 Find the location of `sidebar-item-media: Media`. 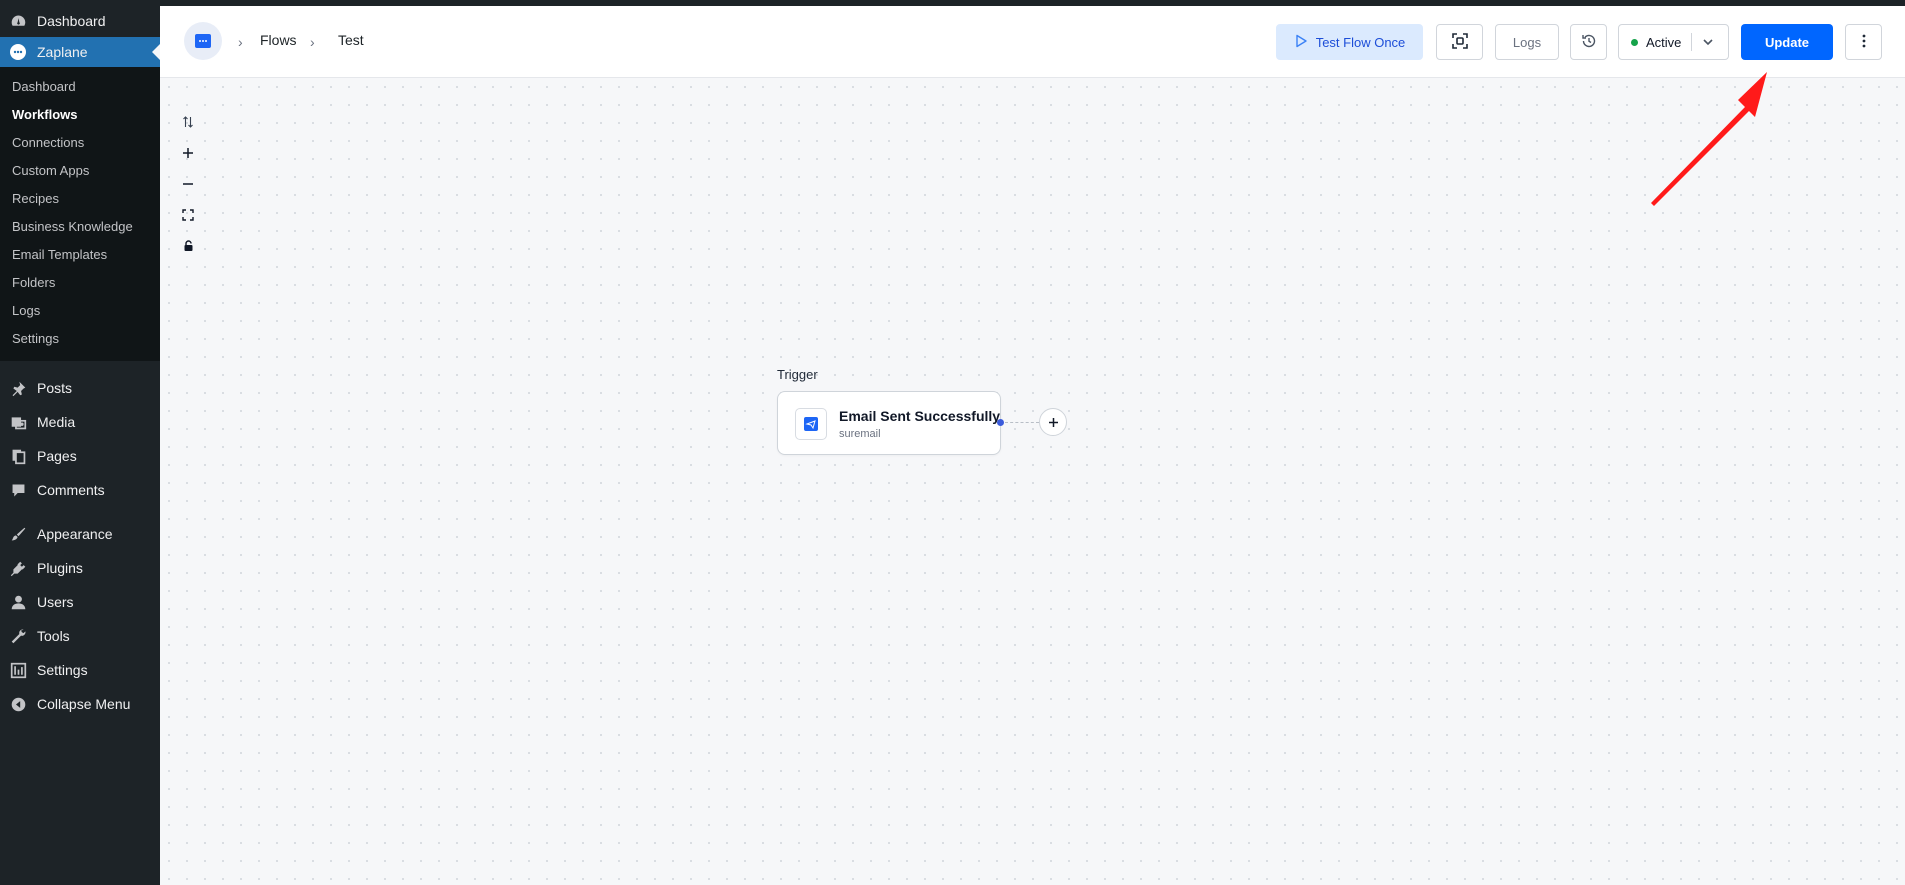

sidebar-item-media: Media is located at coordinates (80, 422).